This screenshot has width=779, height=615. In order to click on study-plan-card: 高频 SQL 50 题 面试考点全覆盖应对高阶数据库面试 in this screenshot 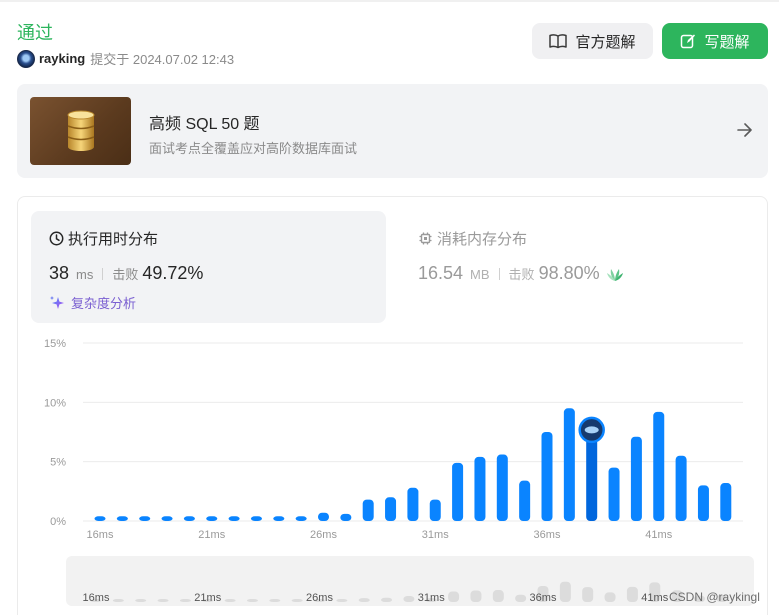, I will do `click(392, 131)`.